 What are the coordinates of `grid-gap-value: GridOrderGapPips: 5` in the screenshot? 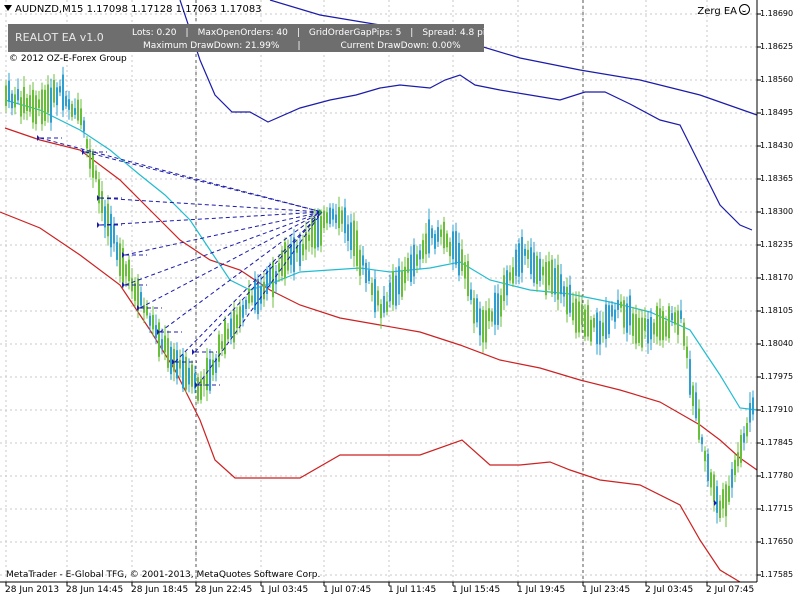 It's located at (355, 33).